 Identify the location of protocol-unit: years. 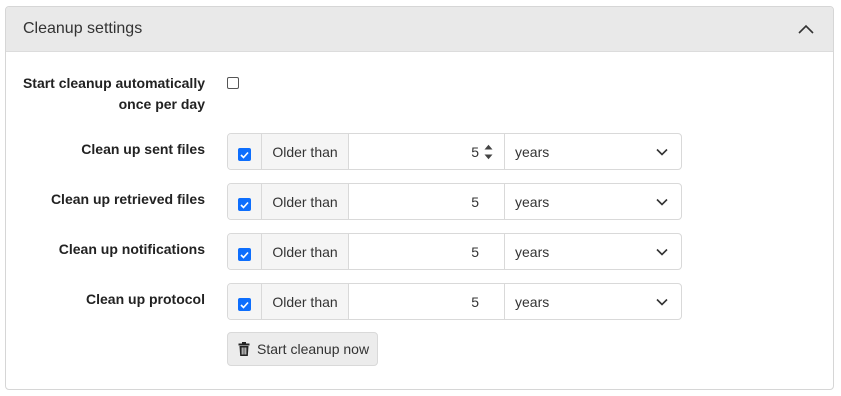
(532, 301).